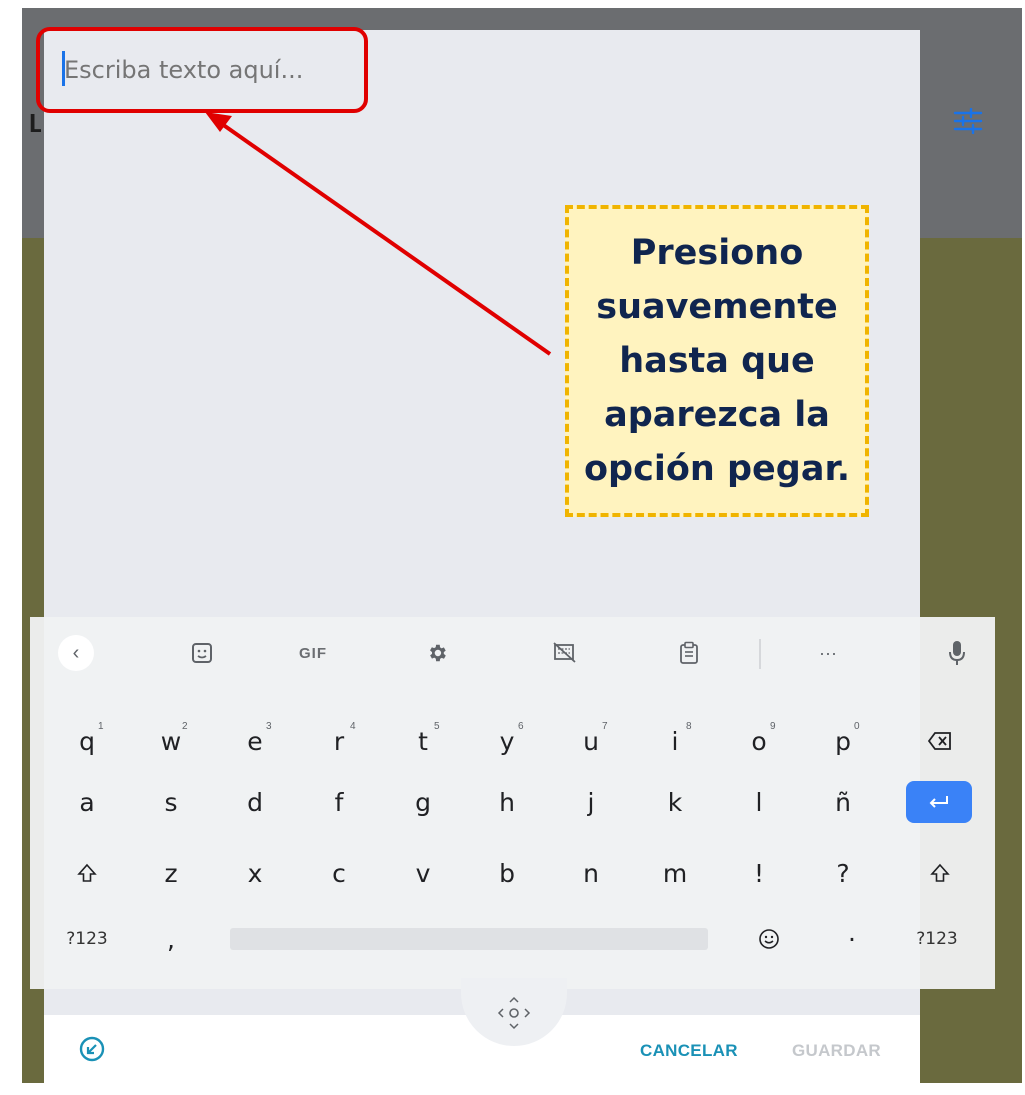  I want to click on key-r: r4, so click(339, 741).